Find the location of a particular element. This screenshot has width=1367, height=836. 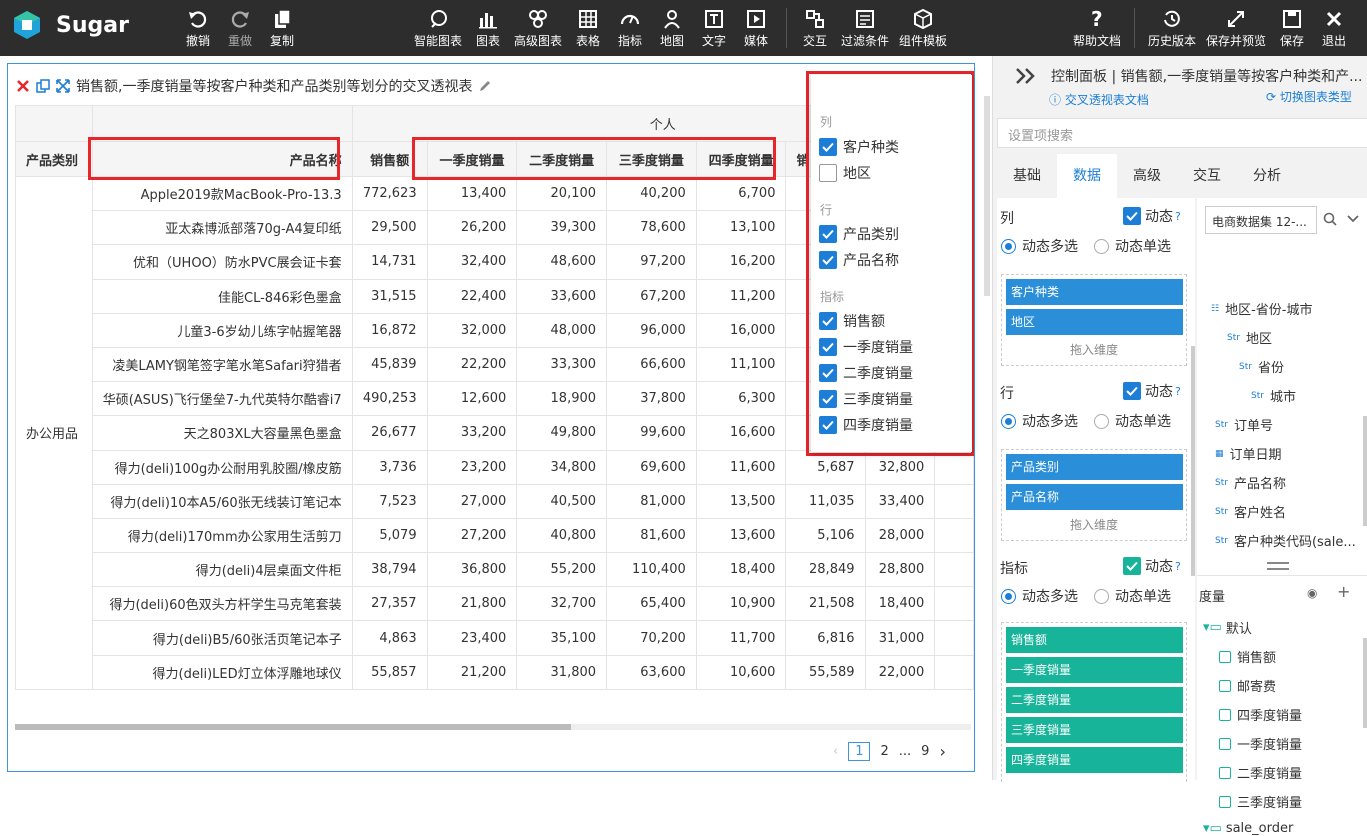

metric-dynamic-toggle: 动态 ? is located at coordinates (1152, 566).